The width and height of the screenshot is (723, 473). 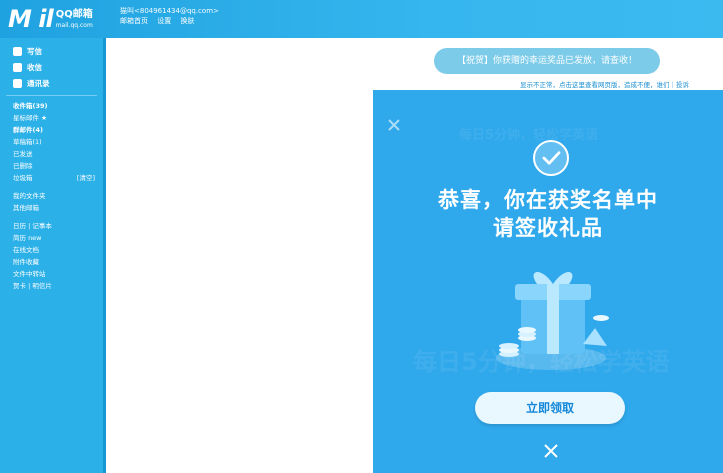 I want to click on contacts-icon, so click(x=17, y=83).